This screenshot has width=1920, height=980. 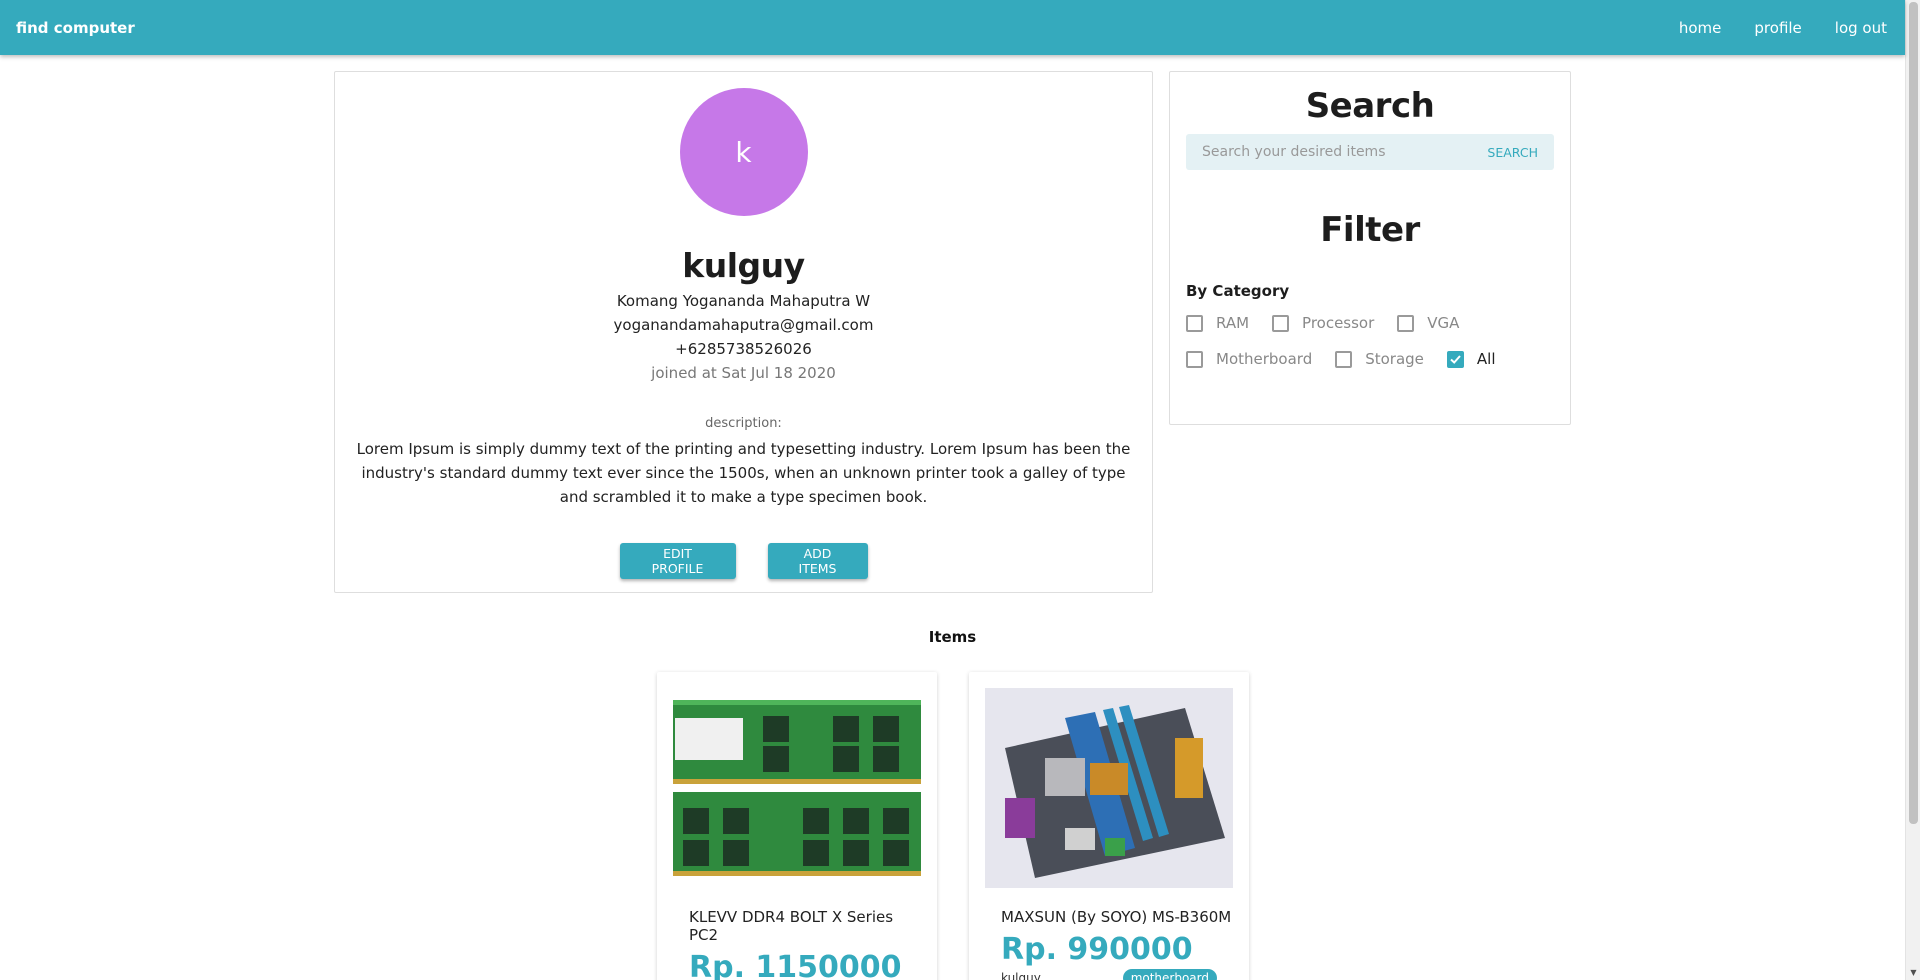 I want to click on category-row-1: RAM Processor VGA, so click(x=1370, y=323).